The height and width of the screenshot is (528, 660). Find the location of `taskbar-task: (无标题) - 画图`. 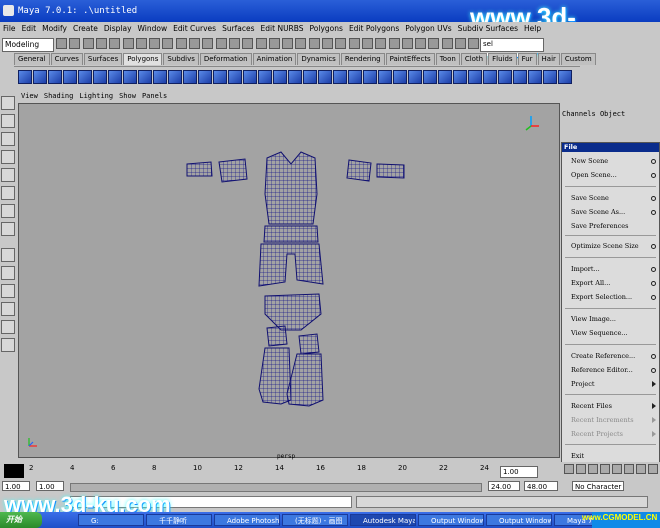

taskbar-task: (无标题) - 画图 is located at coordinates (315, 520).